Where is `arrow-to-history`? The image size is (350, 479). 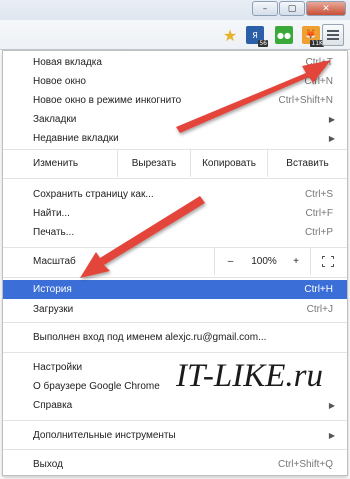 arrow-to-history is located at coordinates (142, 237).